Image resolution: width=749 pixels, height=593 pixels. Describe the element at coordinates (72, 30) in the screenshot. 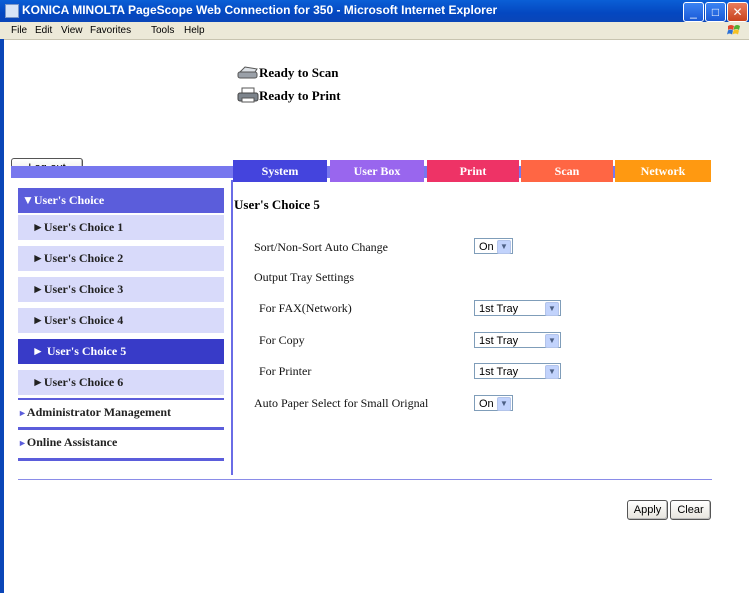

I see `menu-view: View` at that location.